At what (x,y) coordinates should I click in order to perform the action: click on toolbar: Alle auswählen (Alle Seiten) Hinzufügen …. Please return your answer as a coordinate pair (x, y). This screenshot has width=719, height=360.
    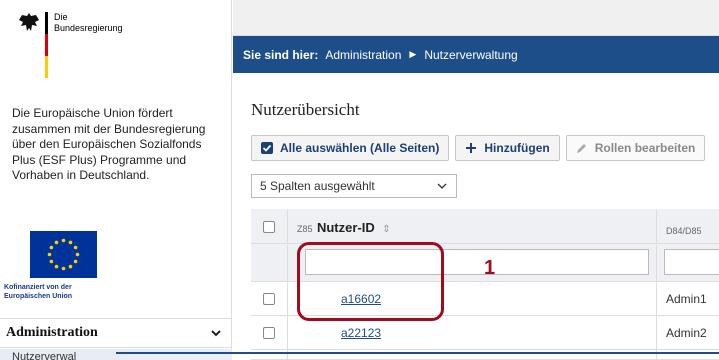
    Looking at the image, I should click on (478, 148).